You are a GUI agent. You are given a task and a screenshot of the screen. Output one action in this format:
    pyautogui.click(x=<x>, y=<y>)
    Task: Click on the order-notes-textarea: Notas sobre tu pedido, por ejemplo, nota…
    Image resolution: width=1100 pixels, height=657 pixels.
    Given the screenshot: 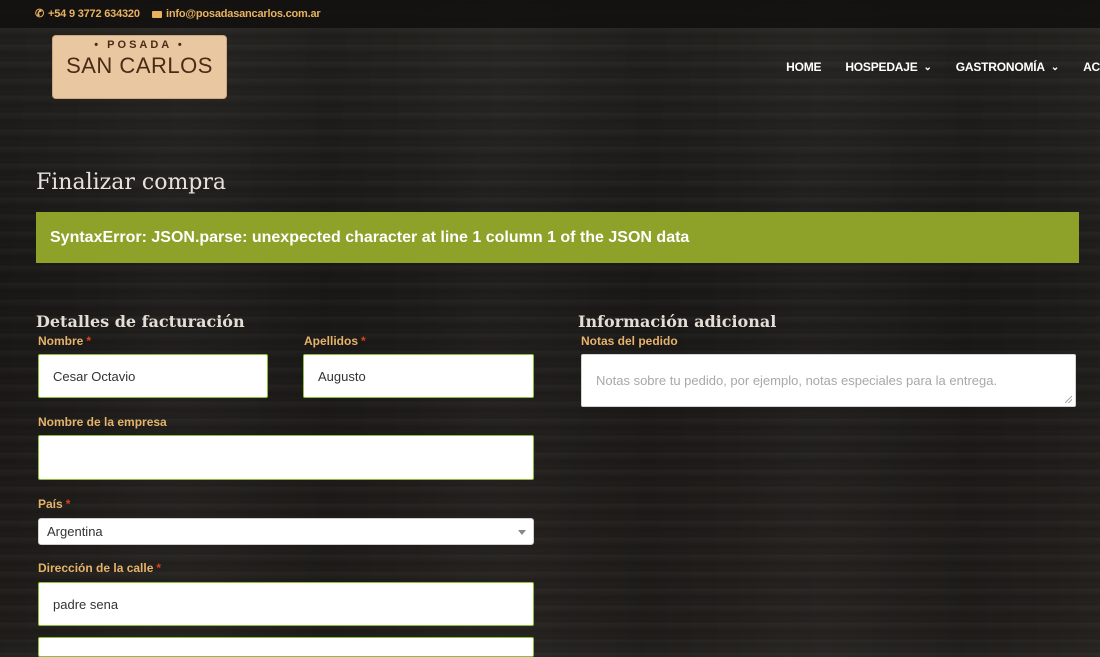 What is the action you would take?
    pyautogui.click(x=828, y=380)
    